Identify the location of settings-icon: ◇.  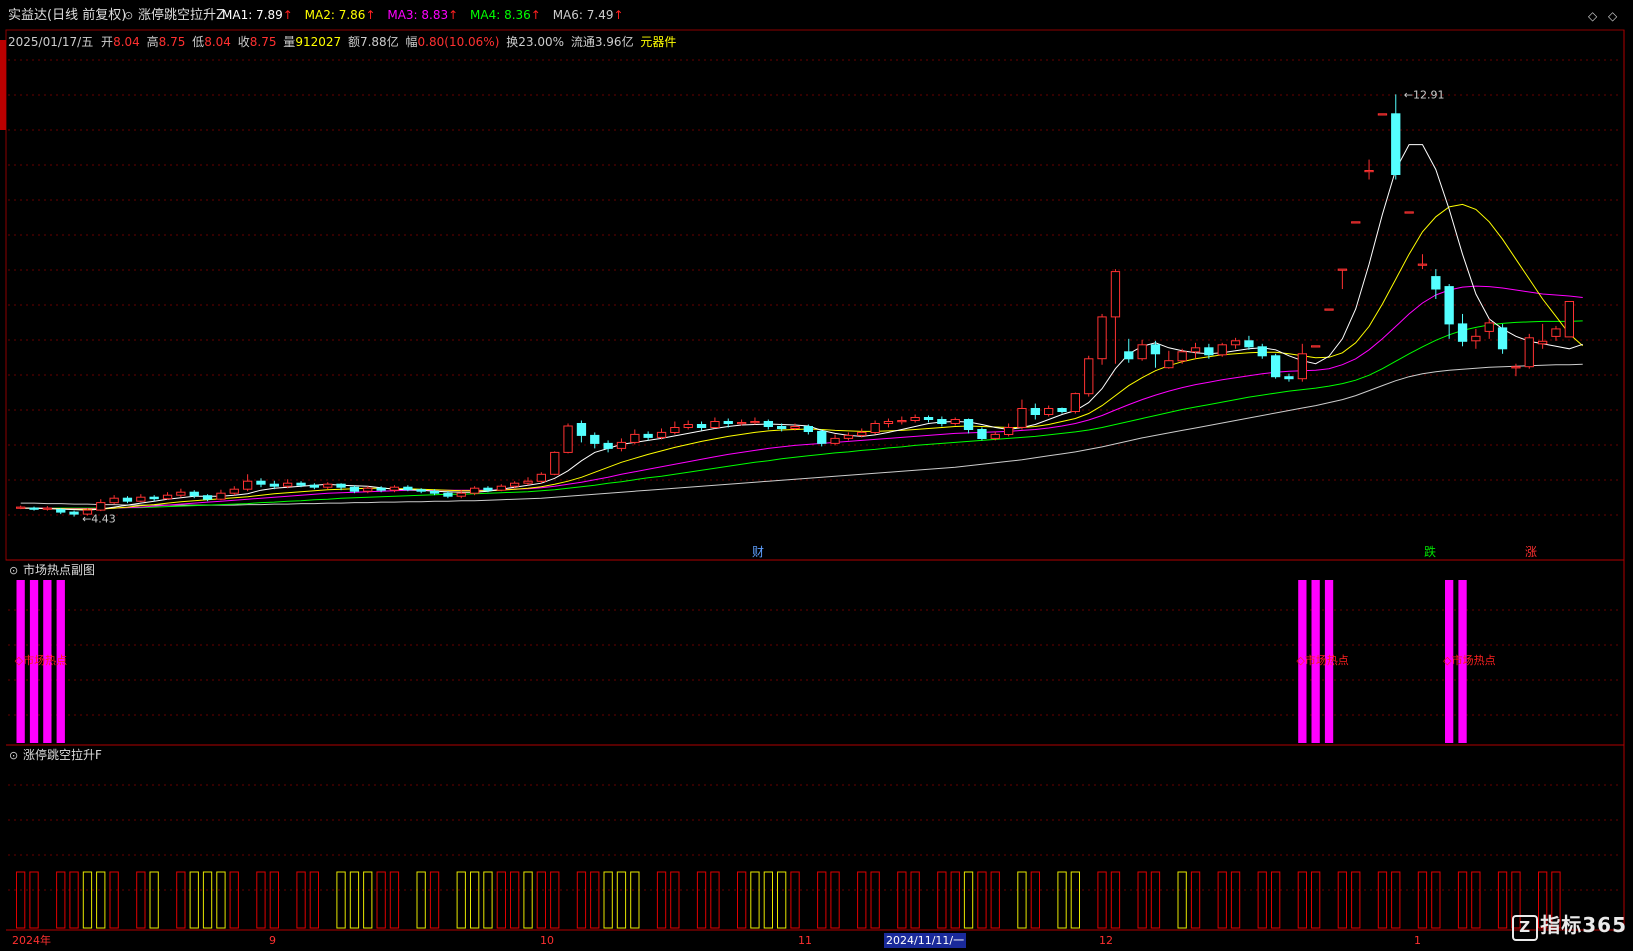
(1613, 16).